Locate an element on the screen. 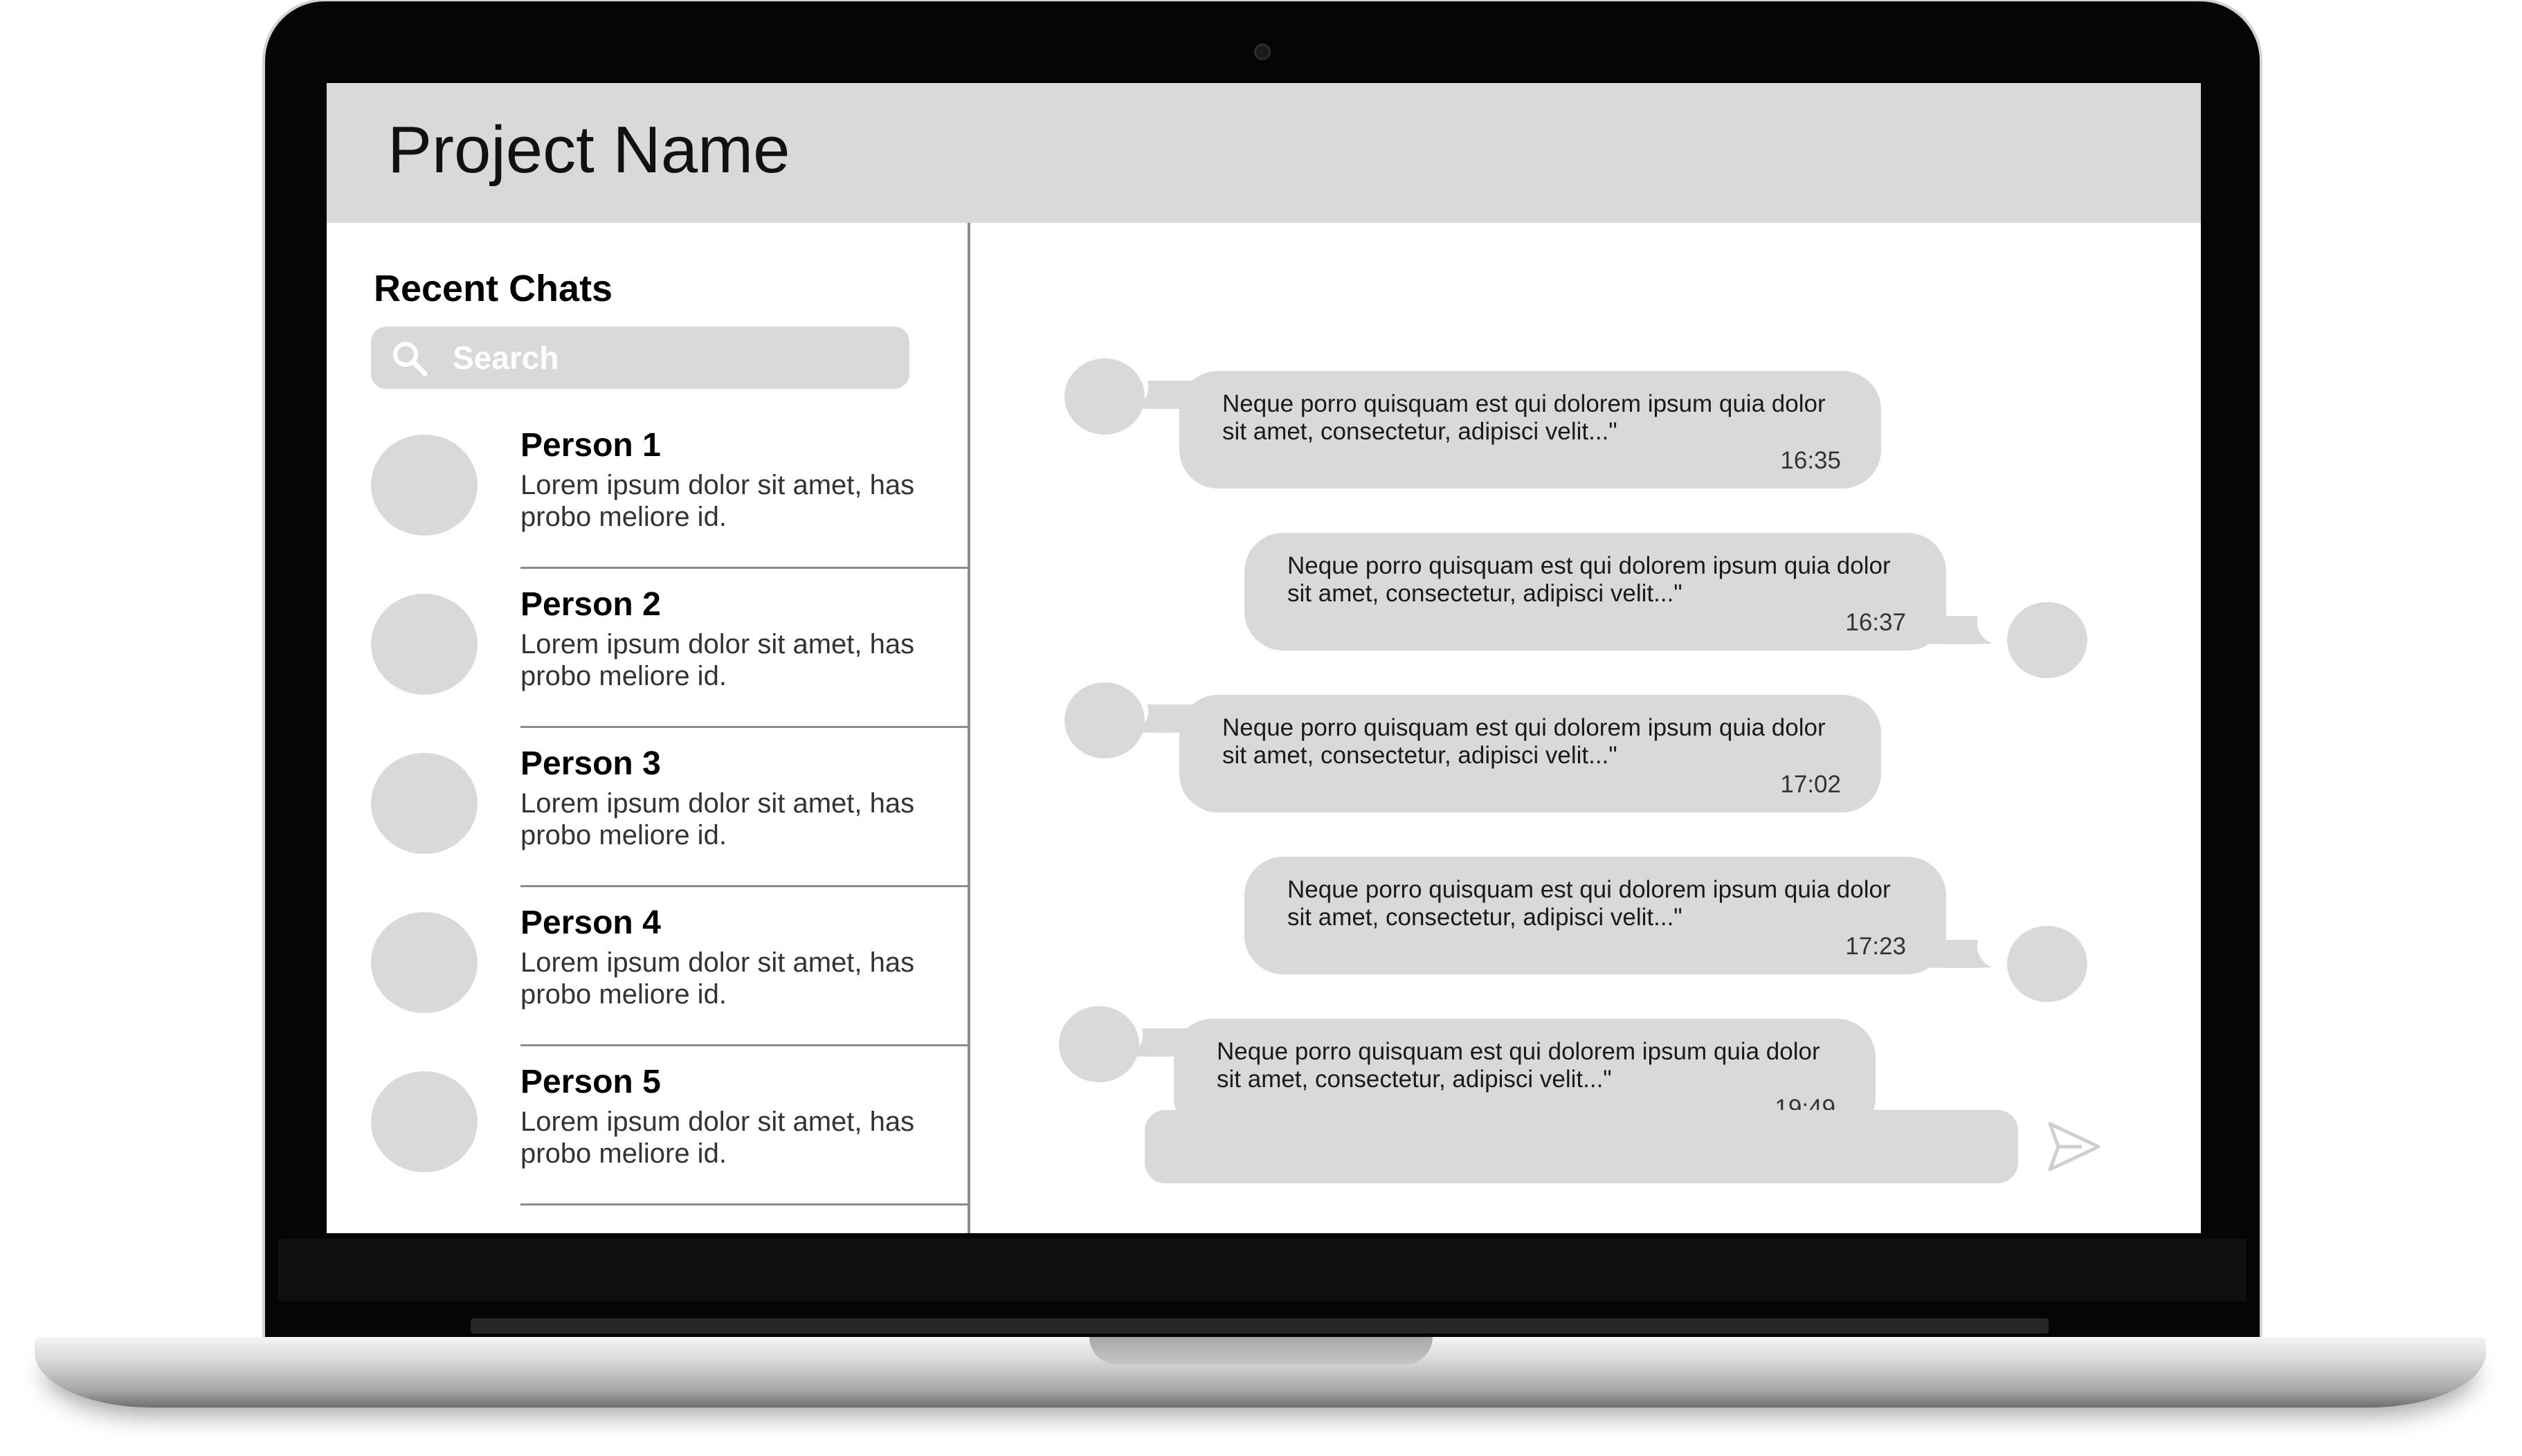 Image resolution: width=2522 pixels, height=1456 pixels. search-input is located at coordinates (674, 358).